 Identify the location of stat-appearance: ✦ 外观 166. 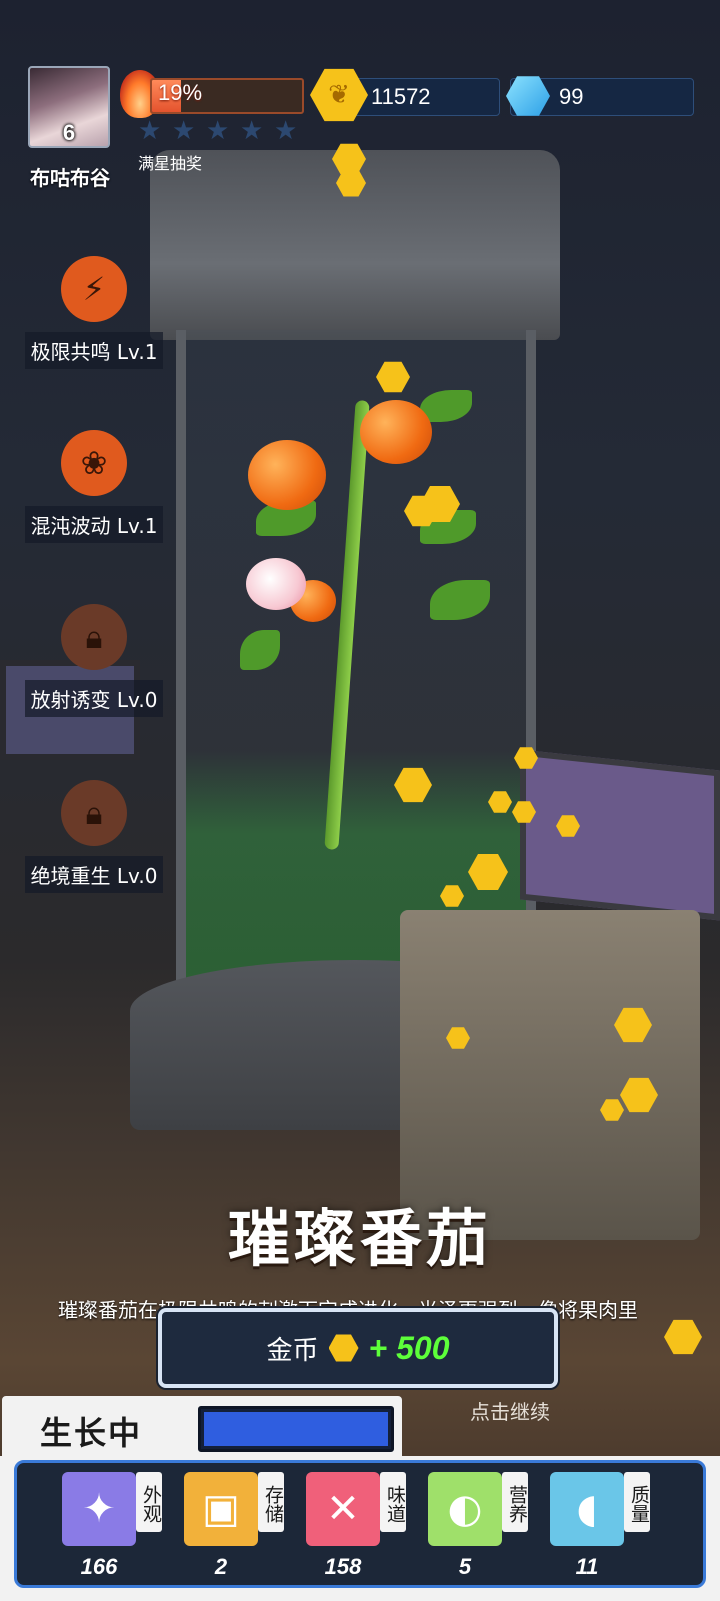
(117, 1527).